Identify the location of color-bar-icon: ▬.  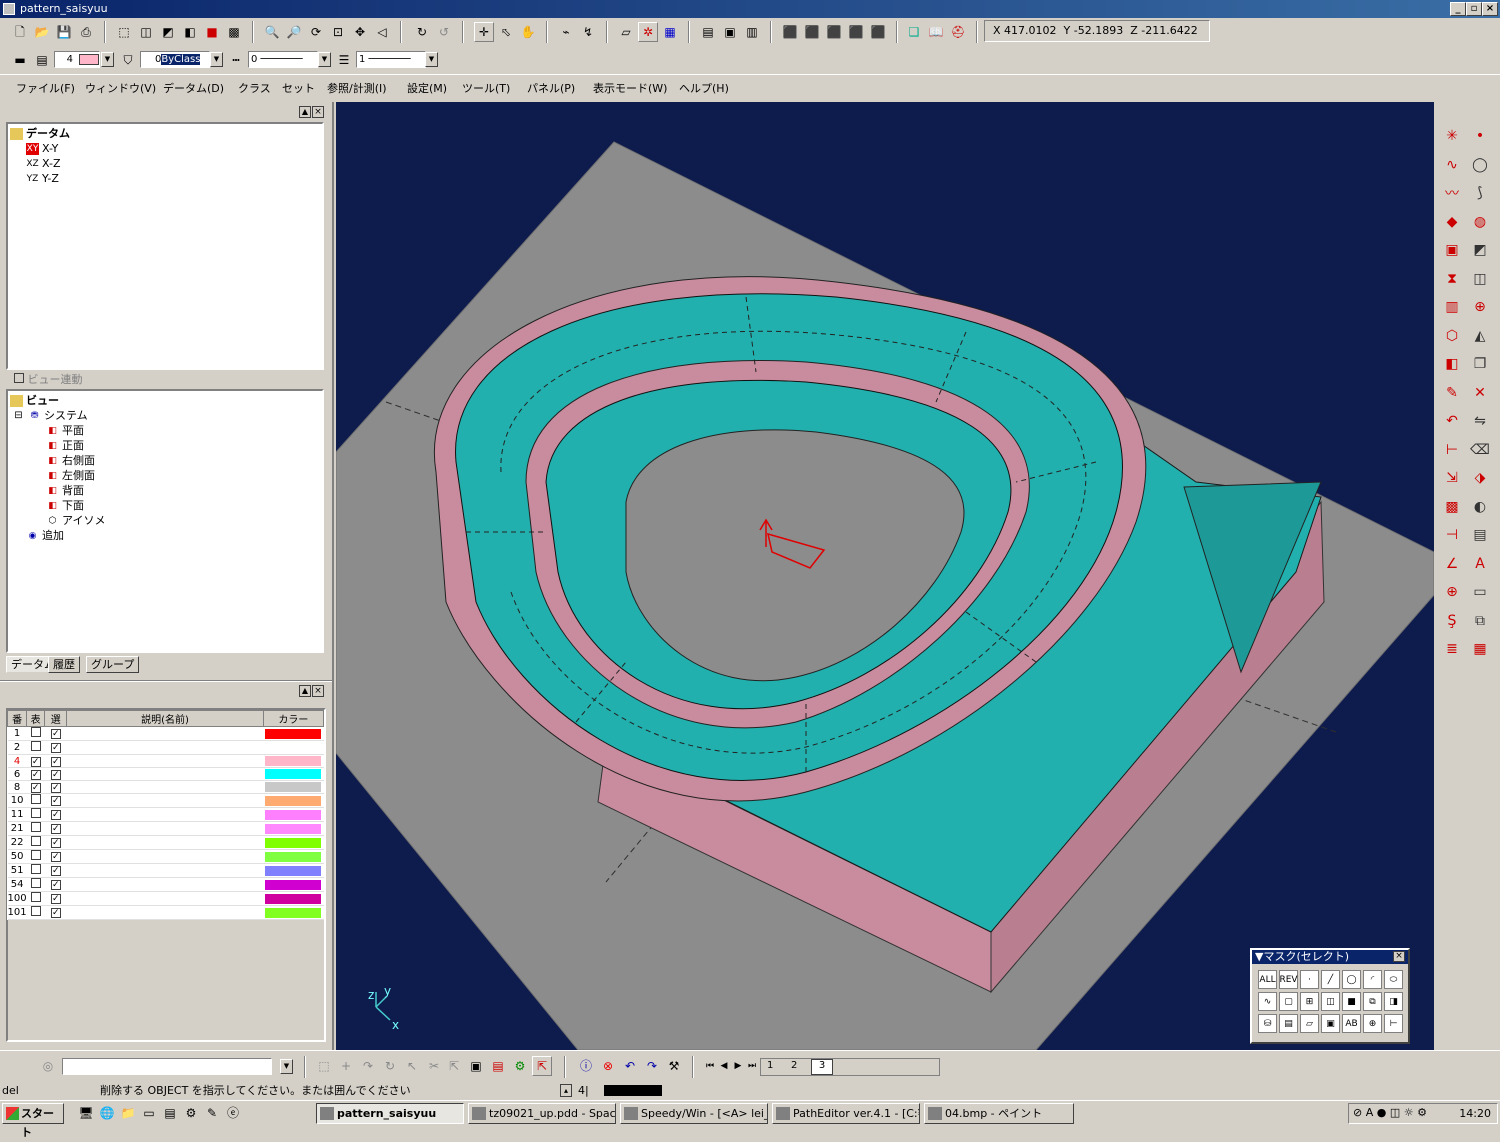
(20, 60).